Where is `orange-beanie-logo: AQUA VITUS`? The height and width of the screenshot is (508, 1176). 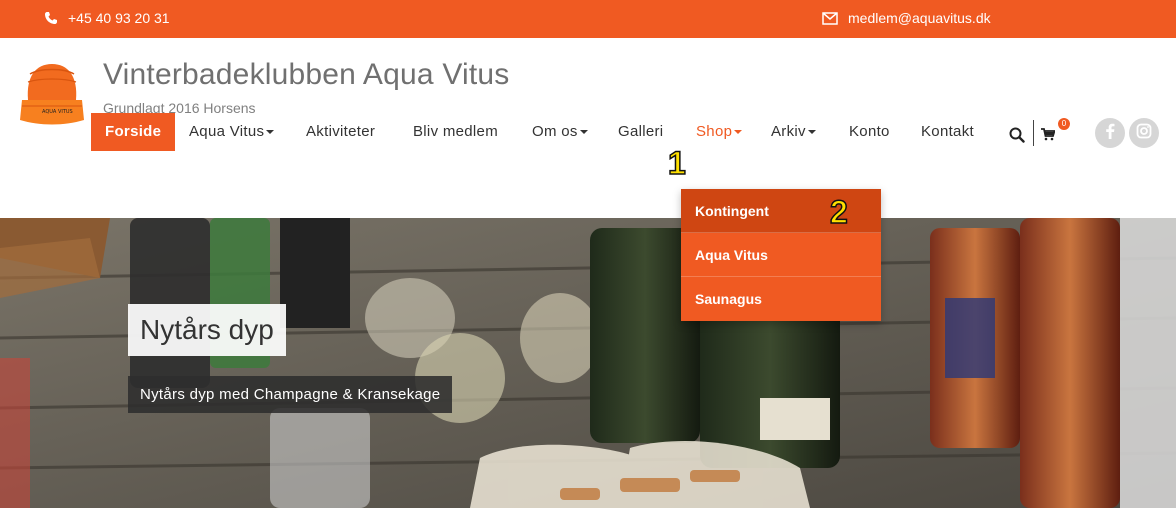 orange-beanie-logo: AQUA VITUS is located at coordinates (52, 93).